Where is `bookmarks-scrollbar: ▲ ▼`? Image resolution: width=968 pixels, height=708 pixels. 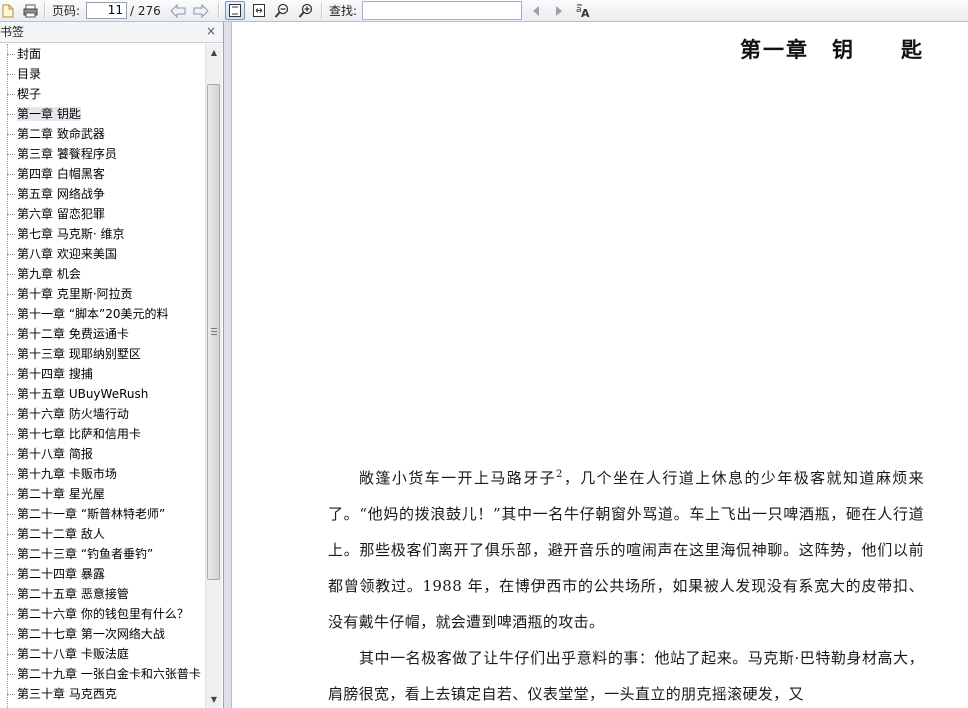 bookmarks-scrollbar: ▲ ▼ is located at coordinates (213, 376).